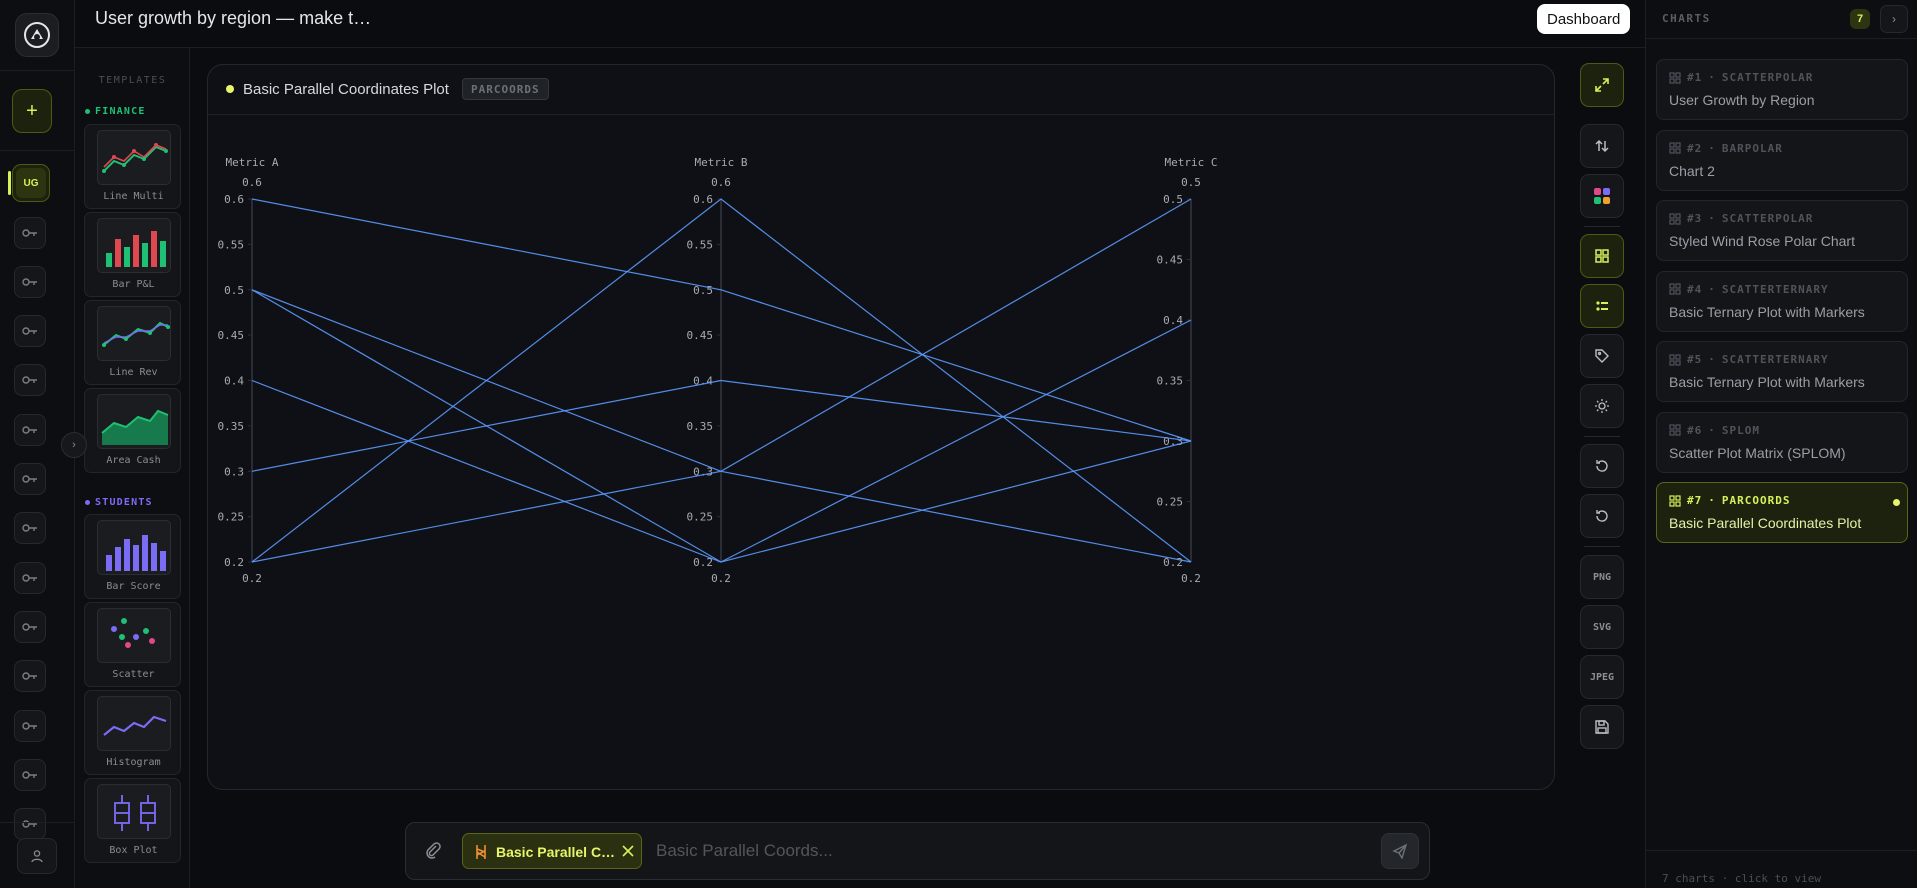 The width and height of the screenshot is (1917, 888). Describe the element at coordinates (628, 851) in the screenshot. I see `close-icon` at that location.